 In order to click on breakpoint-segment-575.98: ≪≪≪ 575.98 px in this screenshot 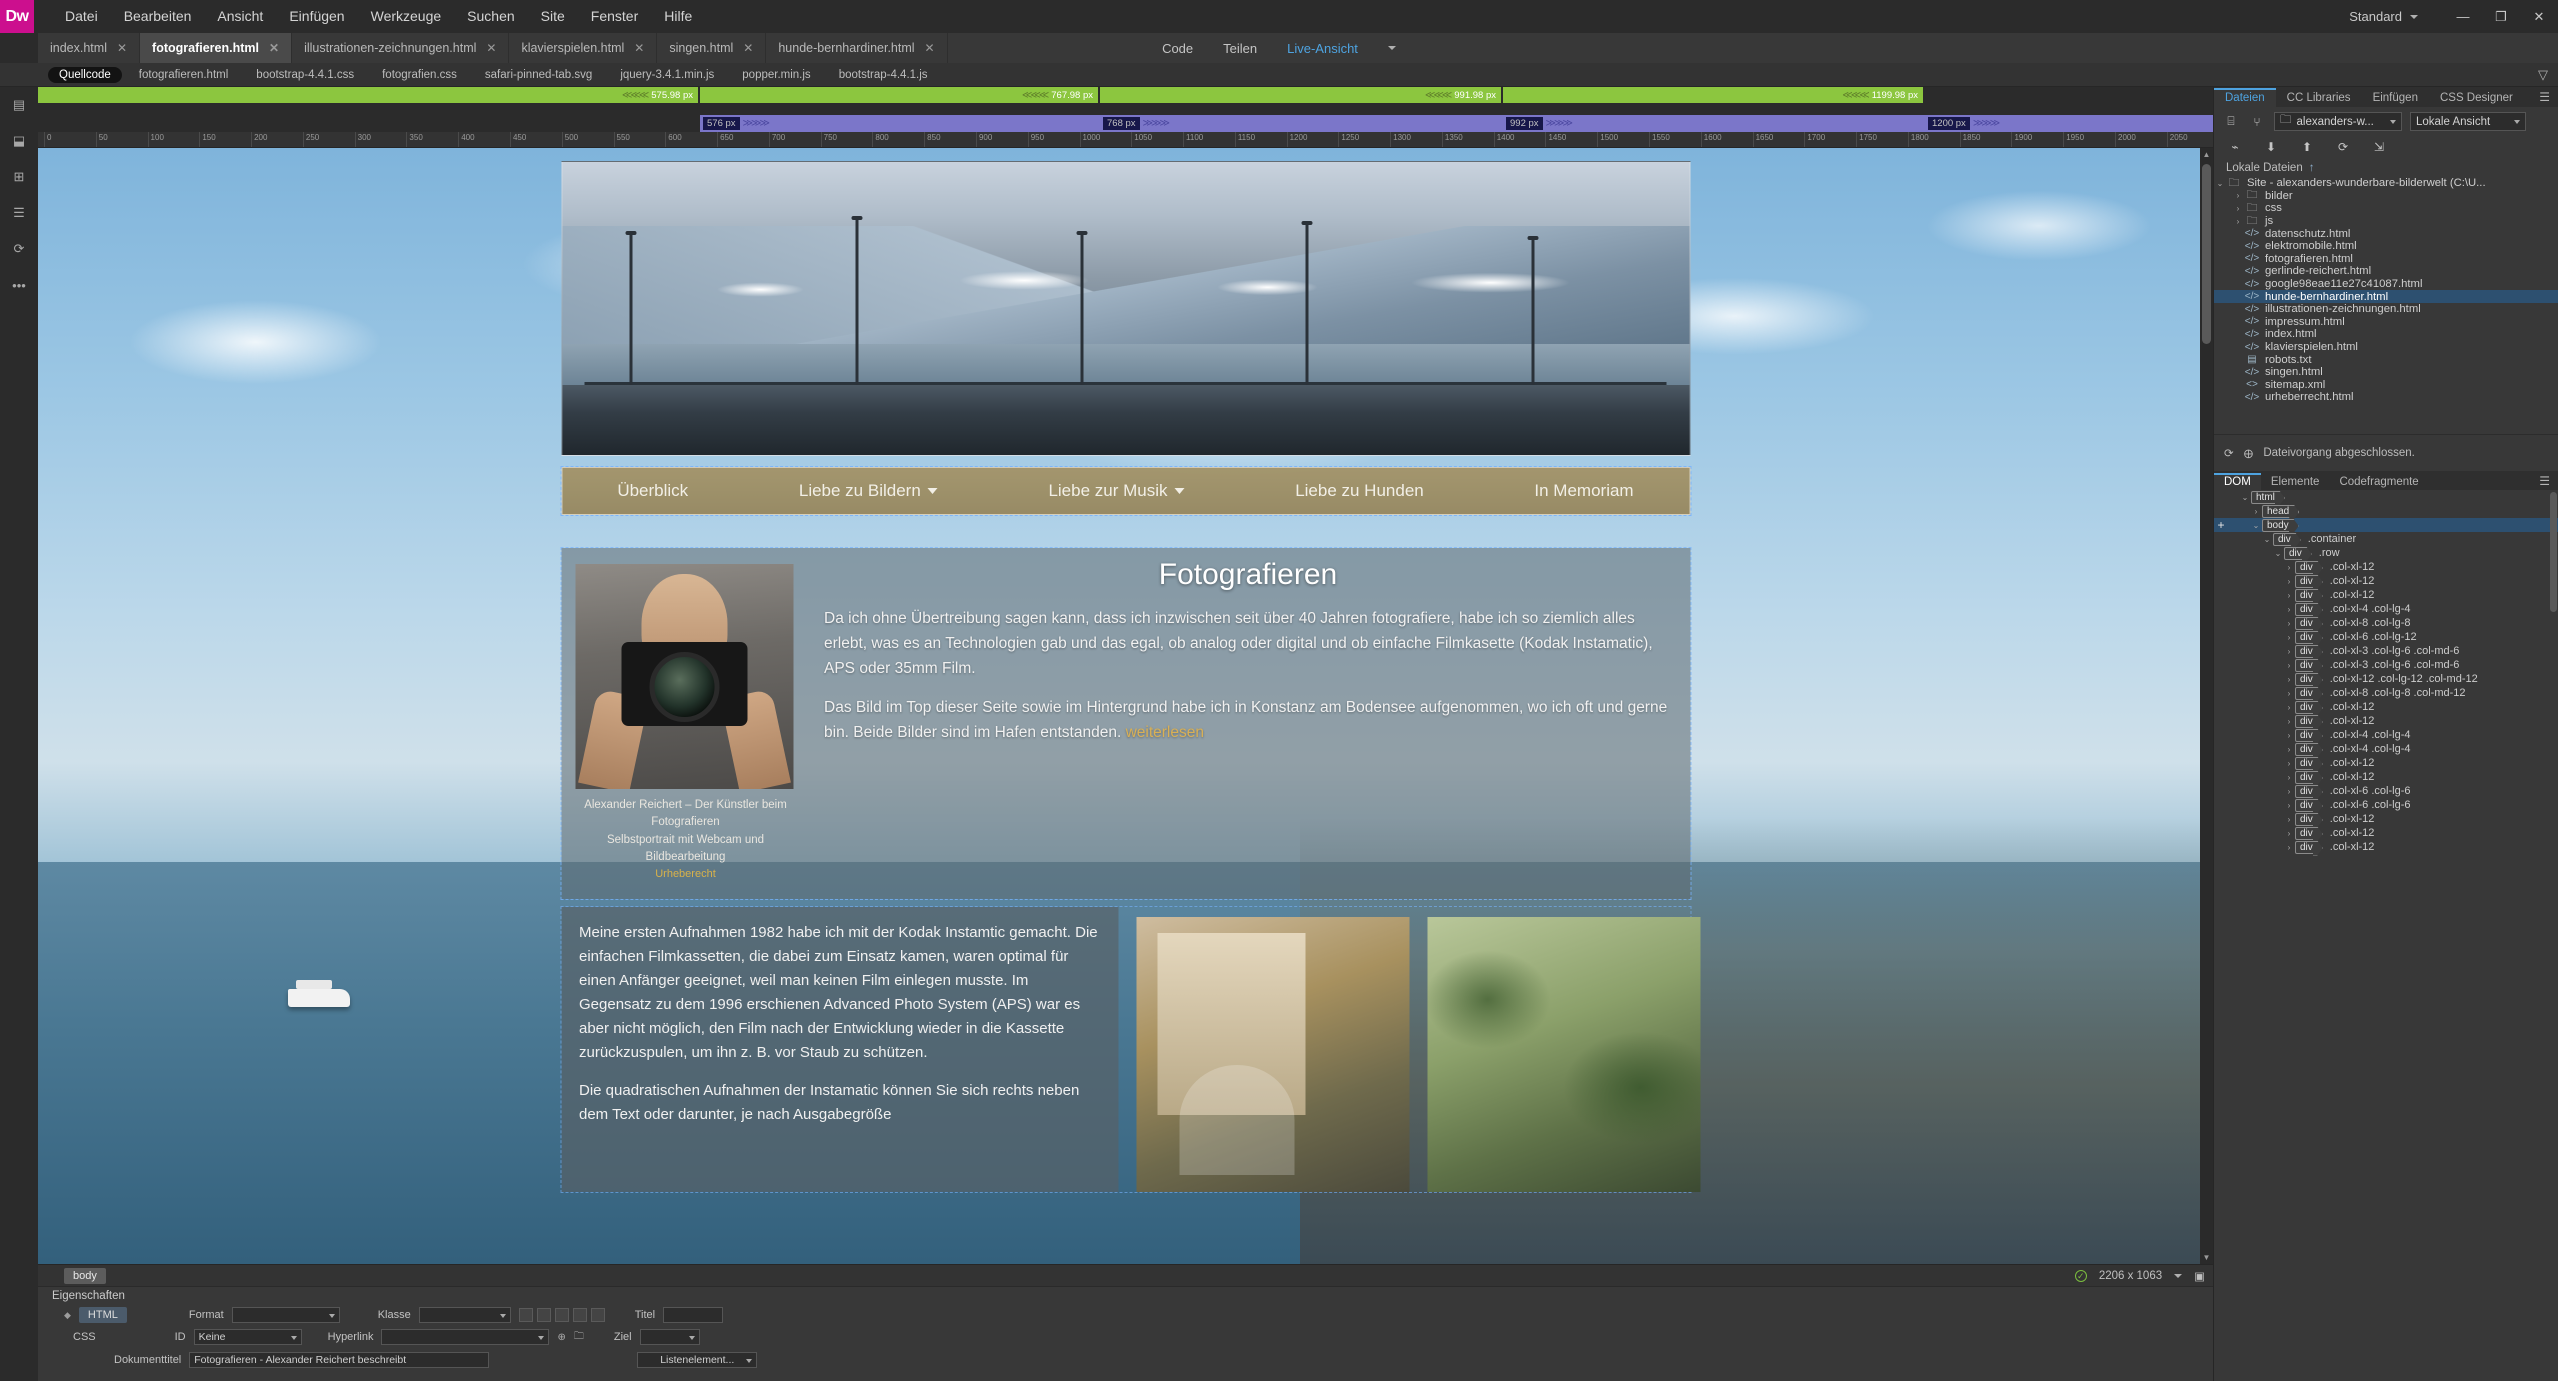, I will do `click(369, 95)`.